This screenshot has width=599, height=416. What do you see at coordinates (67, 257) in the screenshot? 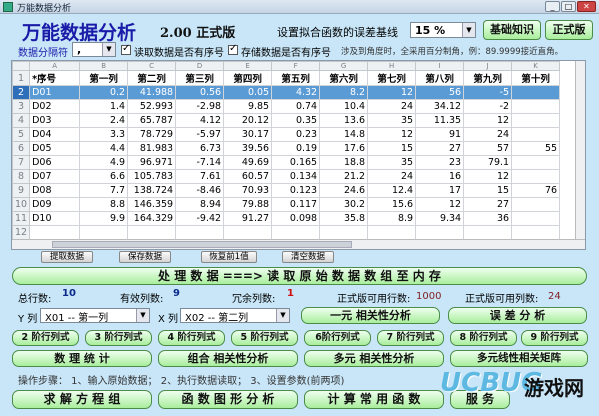
I see `extract-data-button: 提取数据` at bounding box center [67, 257].